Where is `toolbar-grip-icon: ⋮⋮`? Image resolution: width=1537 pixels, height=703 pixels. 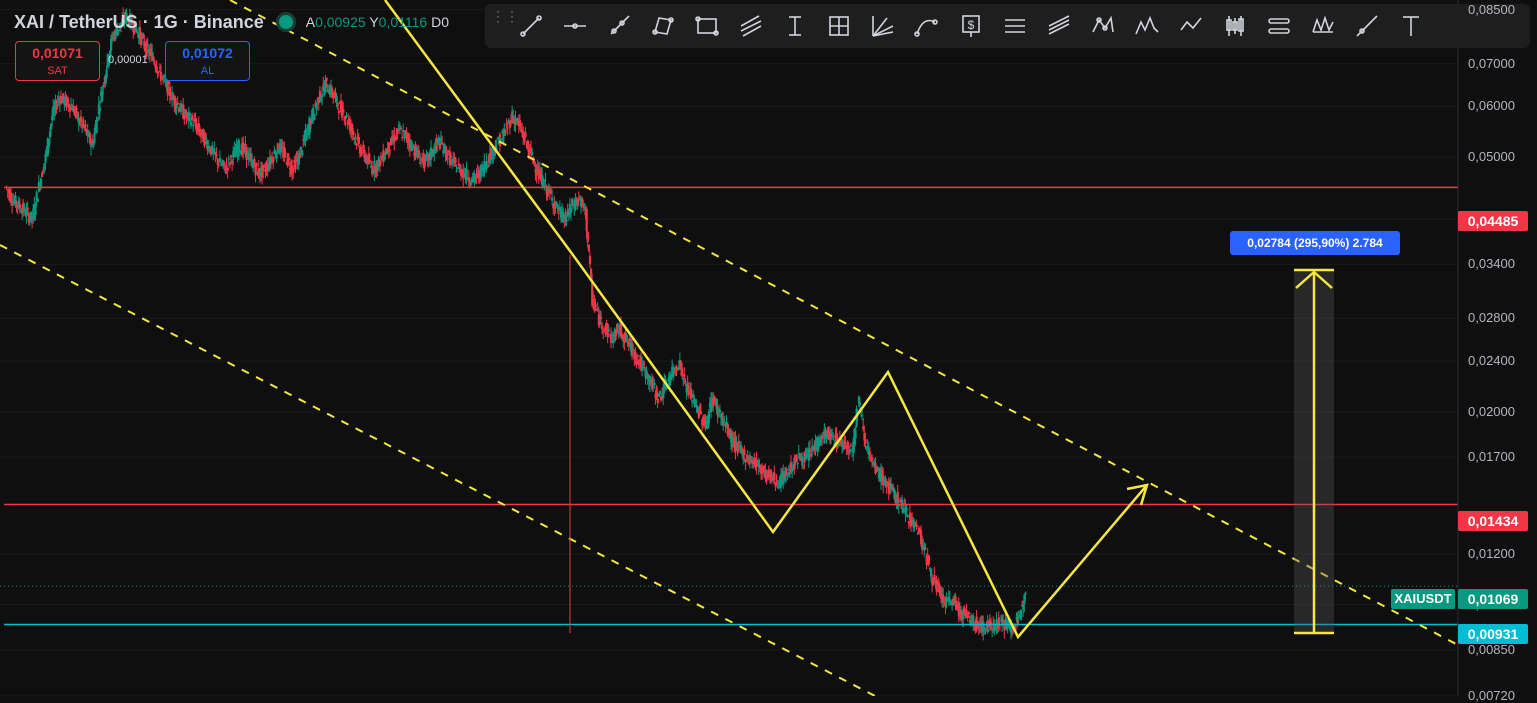 toolbar-grip-icon: ⋮⋮ is located at coordinates (505, 25).